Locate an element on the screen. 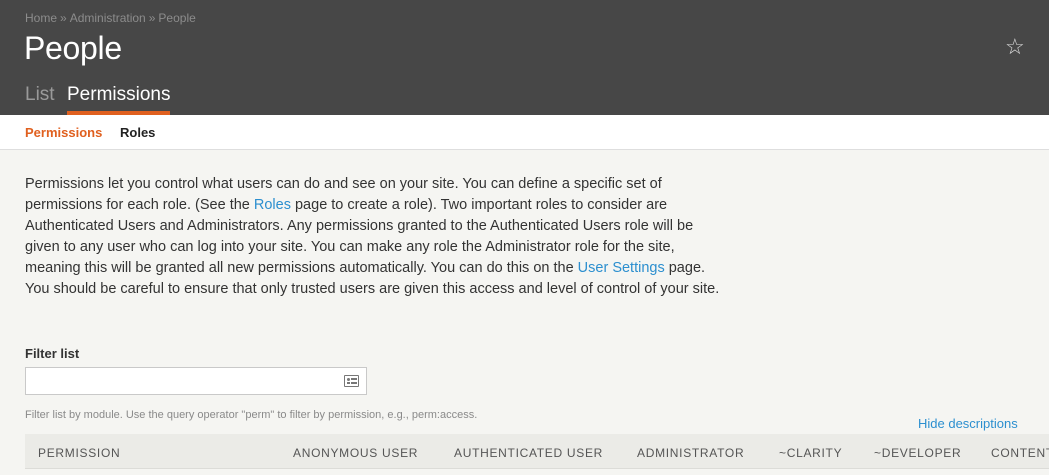 This screenshot has width=1049, height=475. tab-permissions: Permissions is located at coordinates (119, 99).